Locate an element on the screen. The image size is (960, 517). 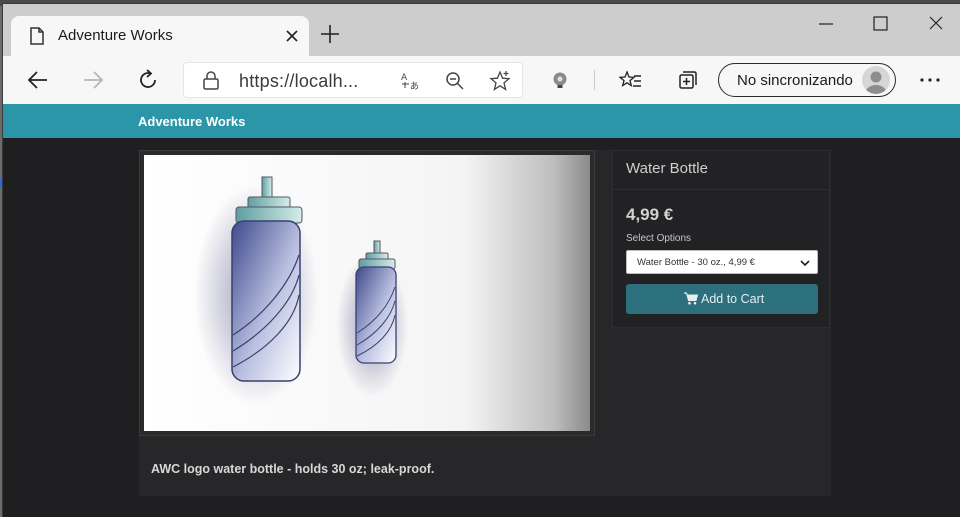
selected-option: Water Bottle - 30 oz., 4,99 € is located at coordinates (696, 262).